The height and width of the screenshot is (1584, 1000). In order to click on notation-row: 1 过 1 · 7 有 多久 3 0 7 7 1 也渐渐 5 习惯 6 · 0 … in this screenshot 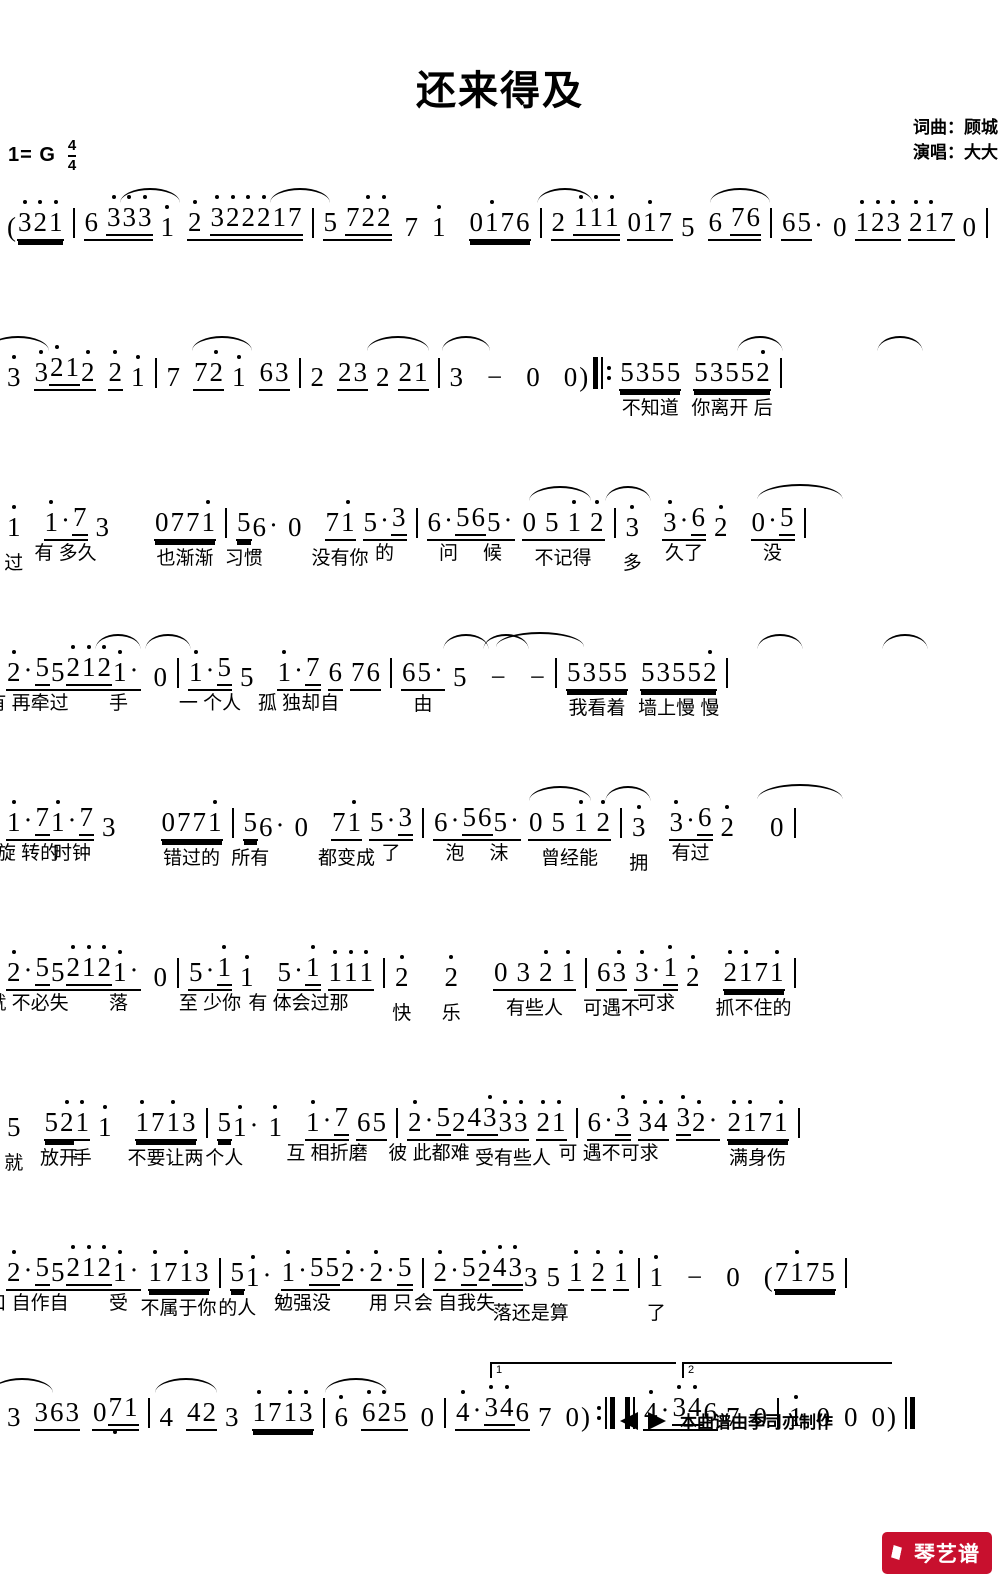, I will do `click(502, 539)`.